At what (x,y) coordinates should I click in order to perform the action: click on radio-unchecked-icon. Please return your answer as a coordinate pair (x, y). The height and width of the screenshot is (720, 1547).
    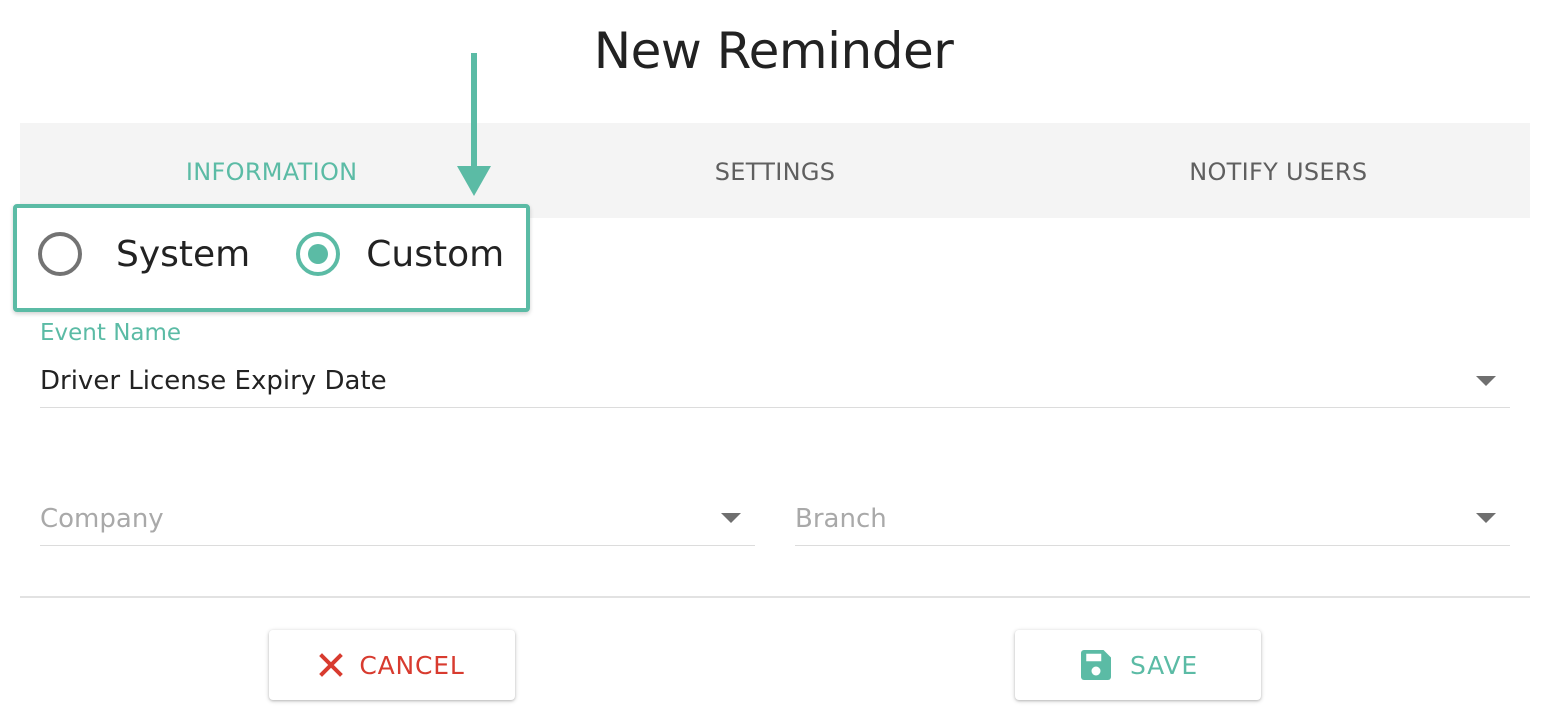
    Looking at the image, I should click on (60, 254).